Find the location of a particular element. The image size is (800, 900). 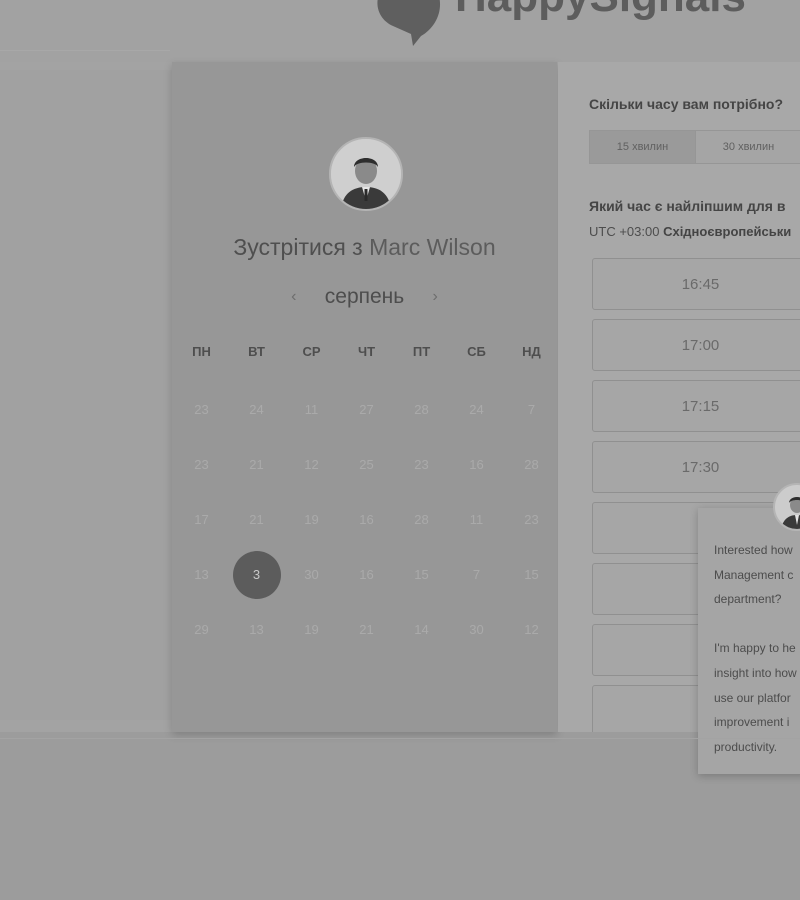

calendar-week-row: 13 3 30 16 15 7 15 is located at coordinates (366, 574).